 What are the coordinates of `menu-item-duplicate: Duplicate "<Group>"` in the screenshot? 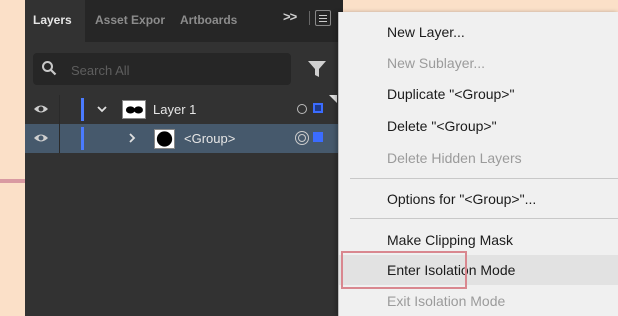 It's located at (478, 94).